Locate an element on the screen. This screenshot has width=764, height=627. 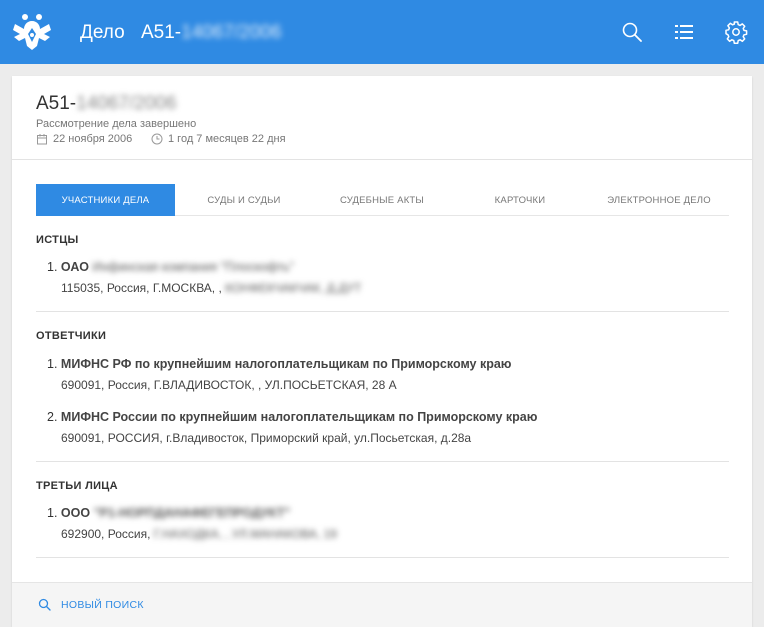
plaintiffs-heading: ИСТЦЫ is located at coordinates (57, 240).